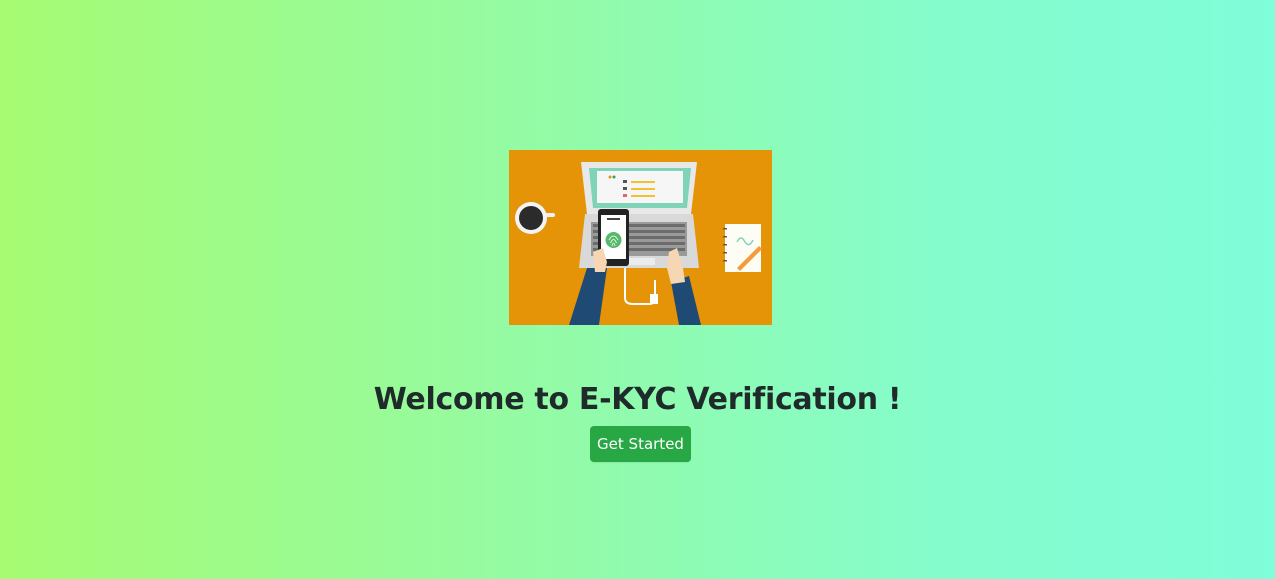 The image size is (1275, 579). I want to click on notebook-icon, so click(742, 248).